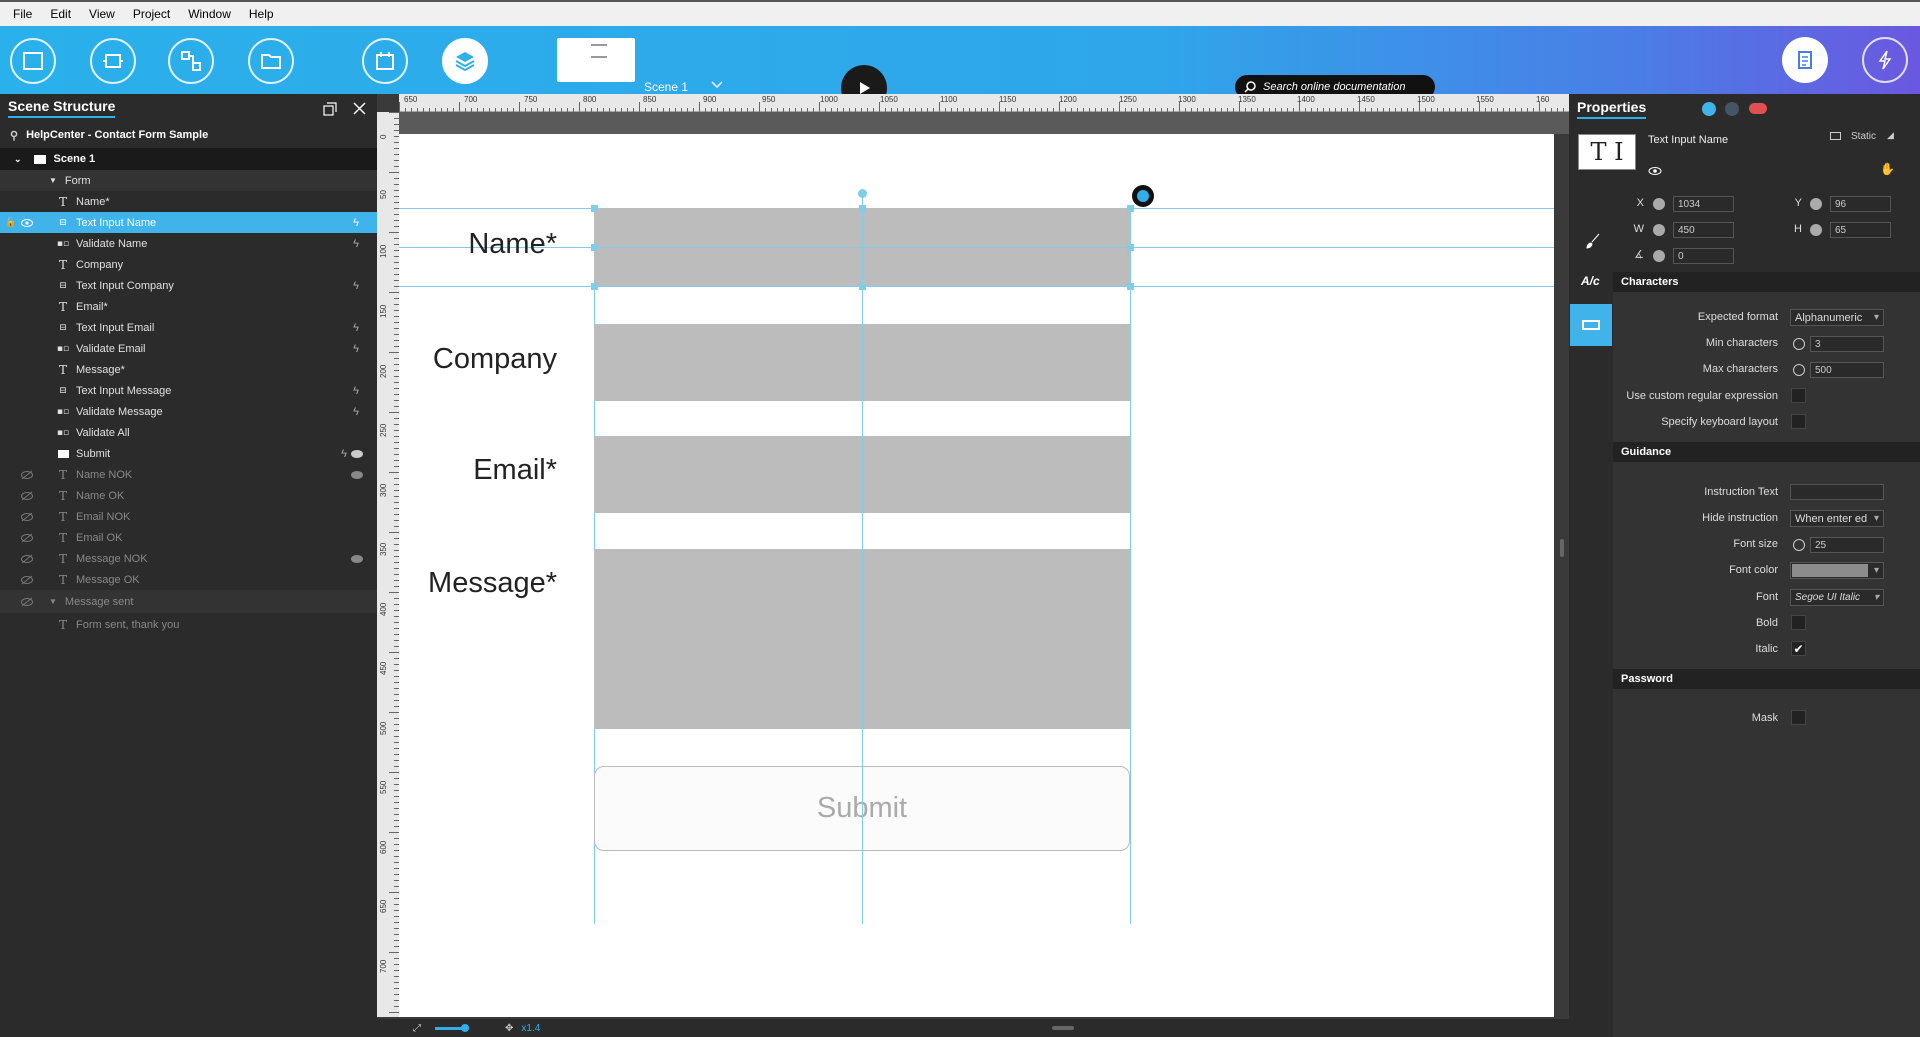 This screenshot has height=1037, width=1920. I want to click on font-size-field: 25, so click(1847, 545).